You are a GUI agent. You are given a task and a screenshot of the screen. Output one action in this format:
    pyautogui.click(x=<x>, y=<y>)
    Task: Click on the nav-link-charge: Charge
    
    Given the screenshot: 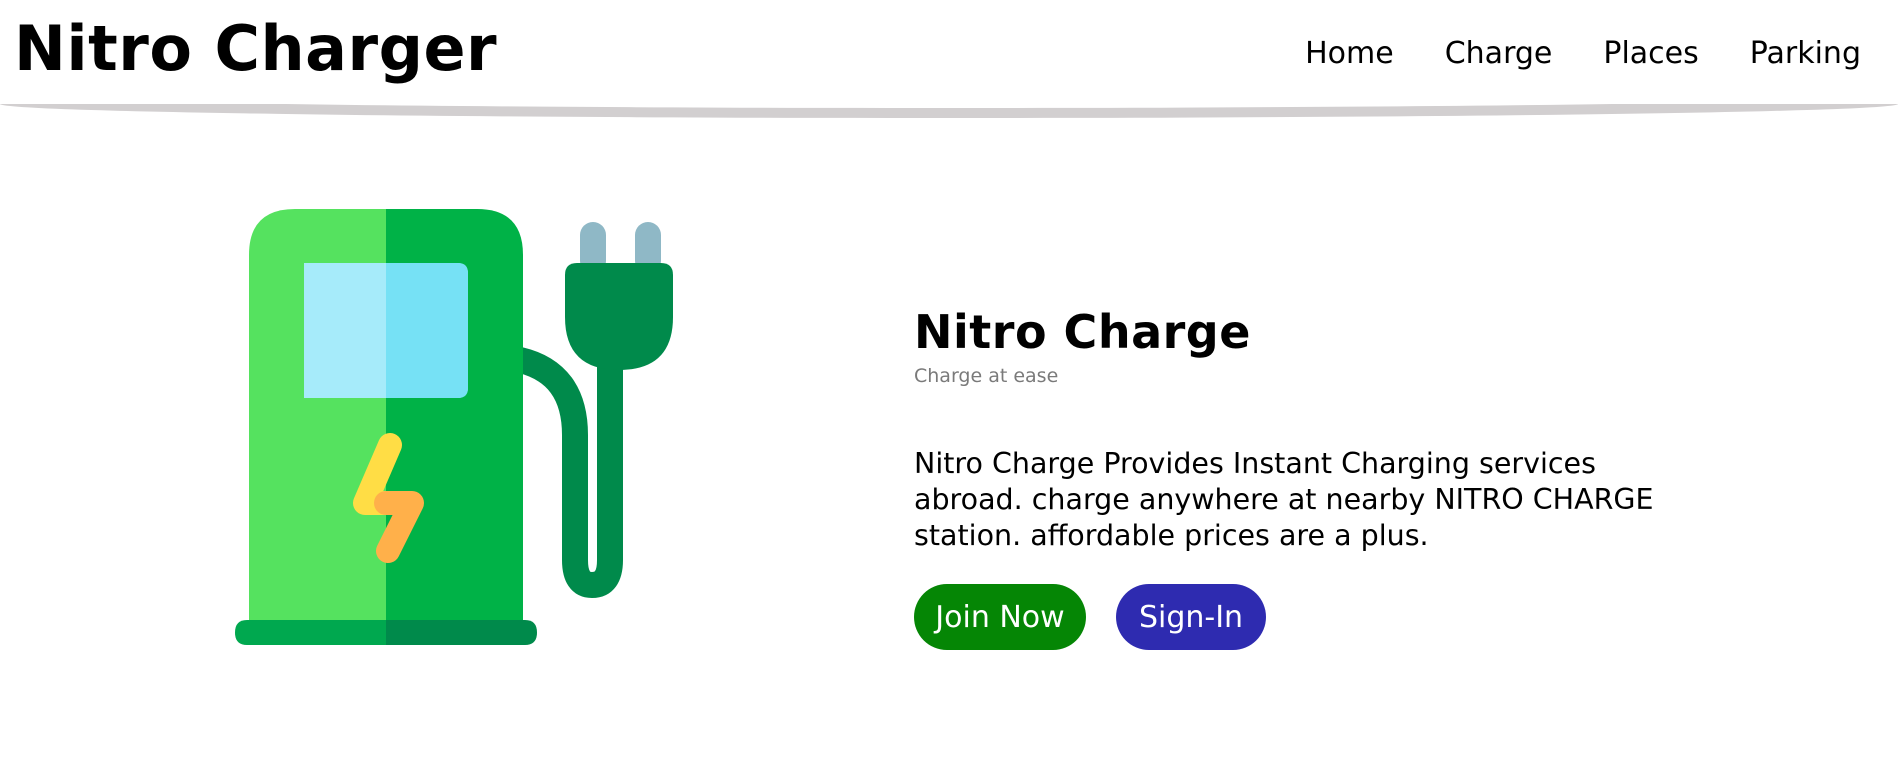 What is the action you would take?
    pyautogui.click(x=1499, y=54)
    